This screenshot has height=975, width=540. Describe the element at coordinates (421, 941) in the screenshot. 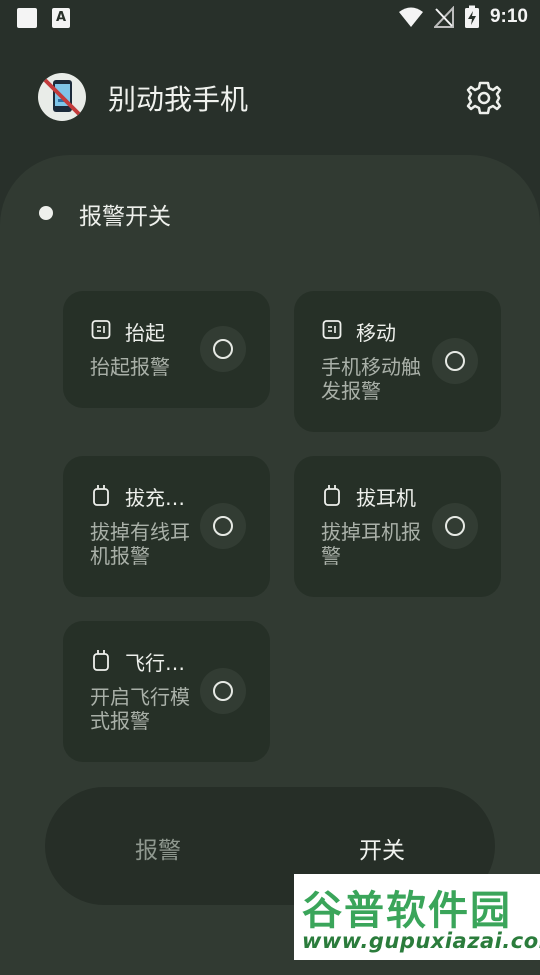

I see `watermark-url: www.gupuxiazai.com` at that location.